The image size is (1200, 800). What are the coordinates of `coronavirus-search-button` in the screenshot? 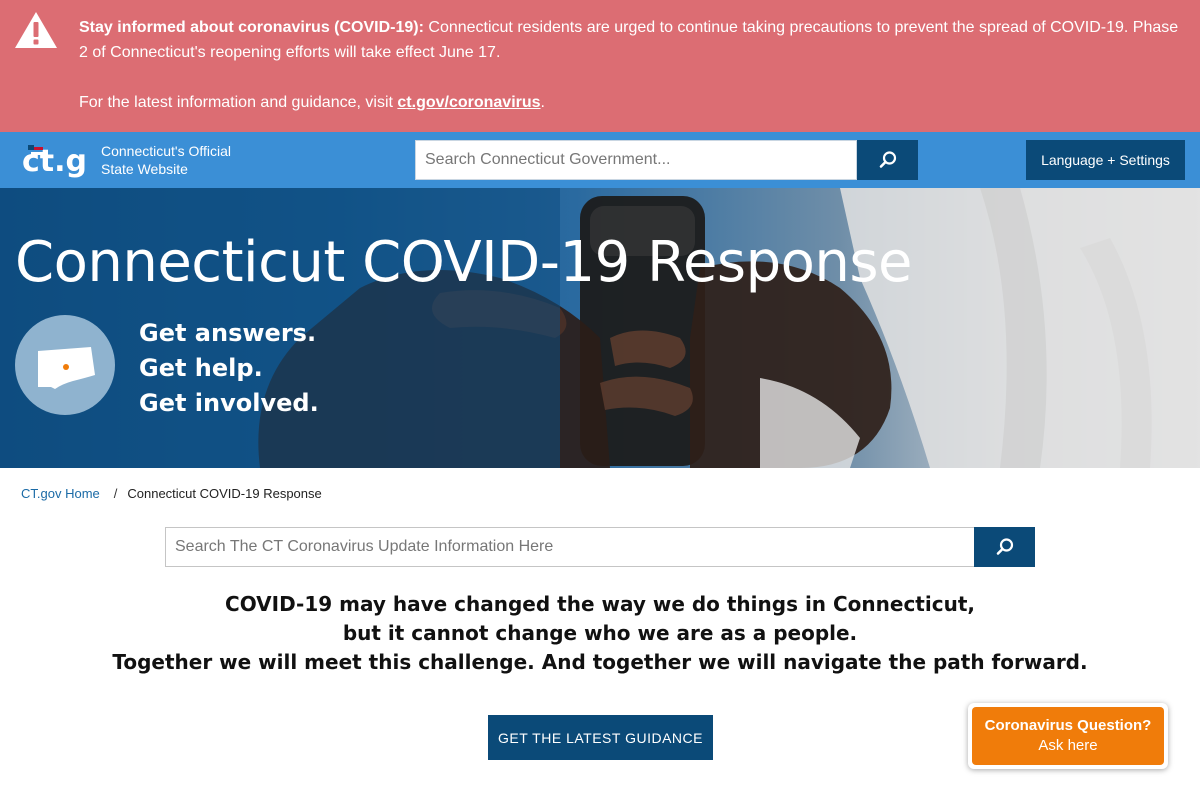 It's located at (1004, 547).